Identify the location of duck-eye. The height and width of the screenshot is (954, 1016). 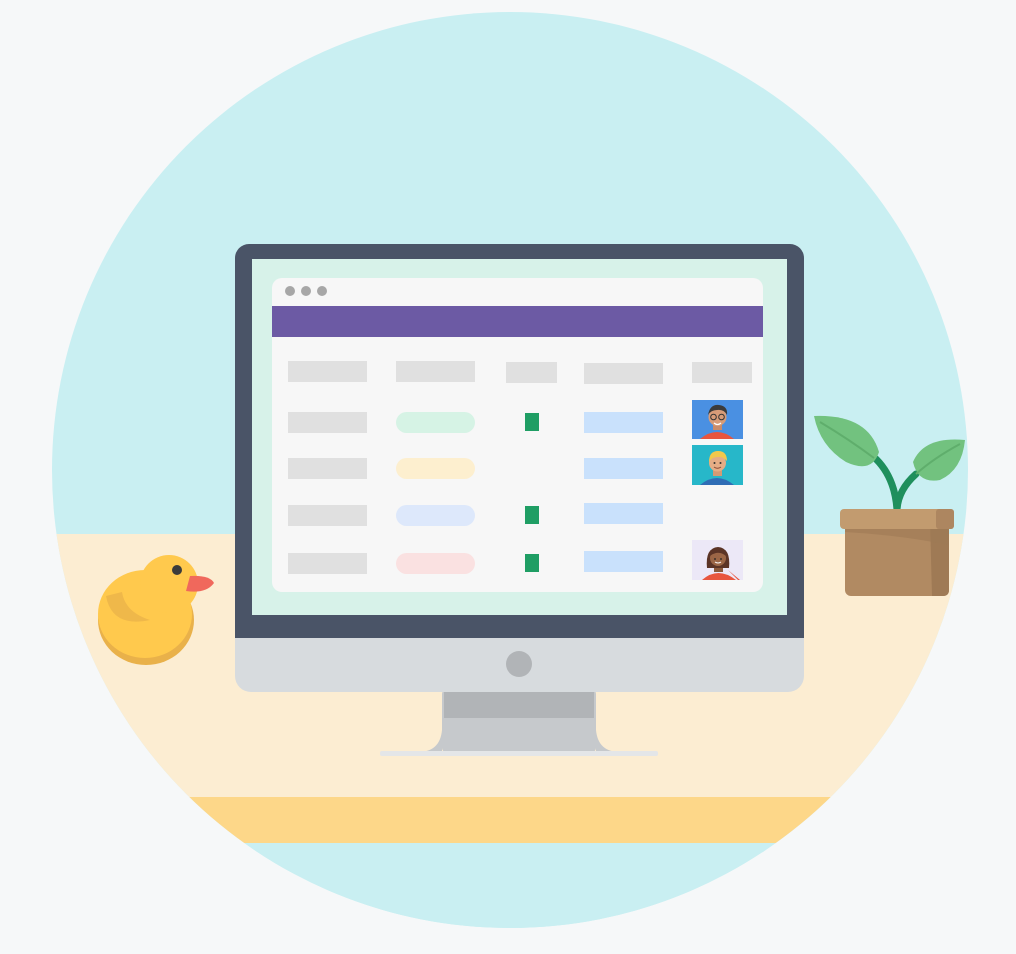
(177, 570).